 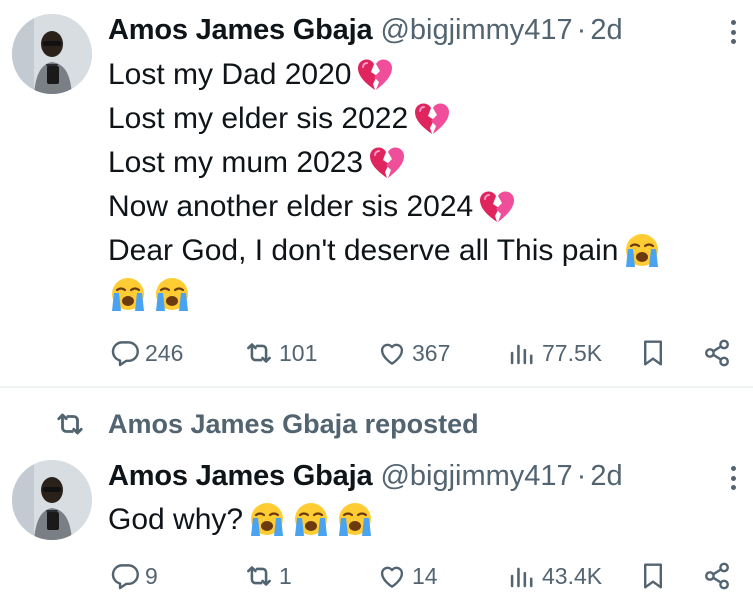 I want to click on tweet-line-text: Lost my Dad 2020, so click(x=230, y=74).